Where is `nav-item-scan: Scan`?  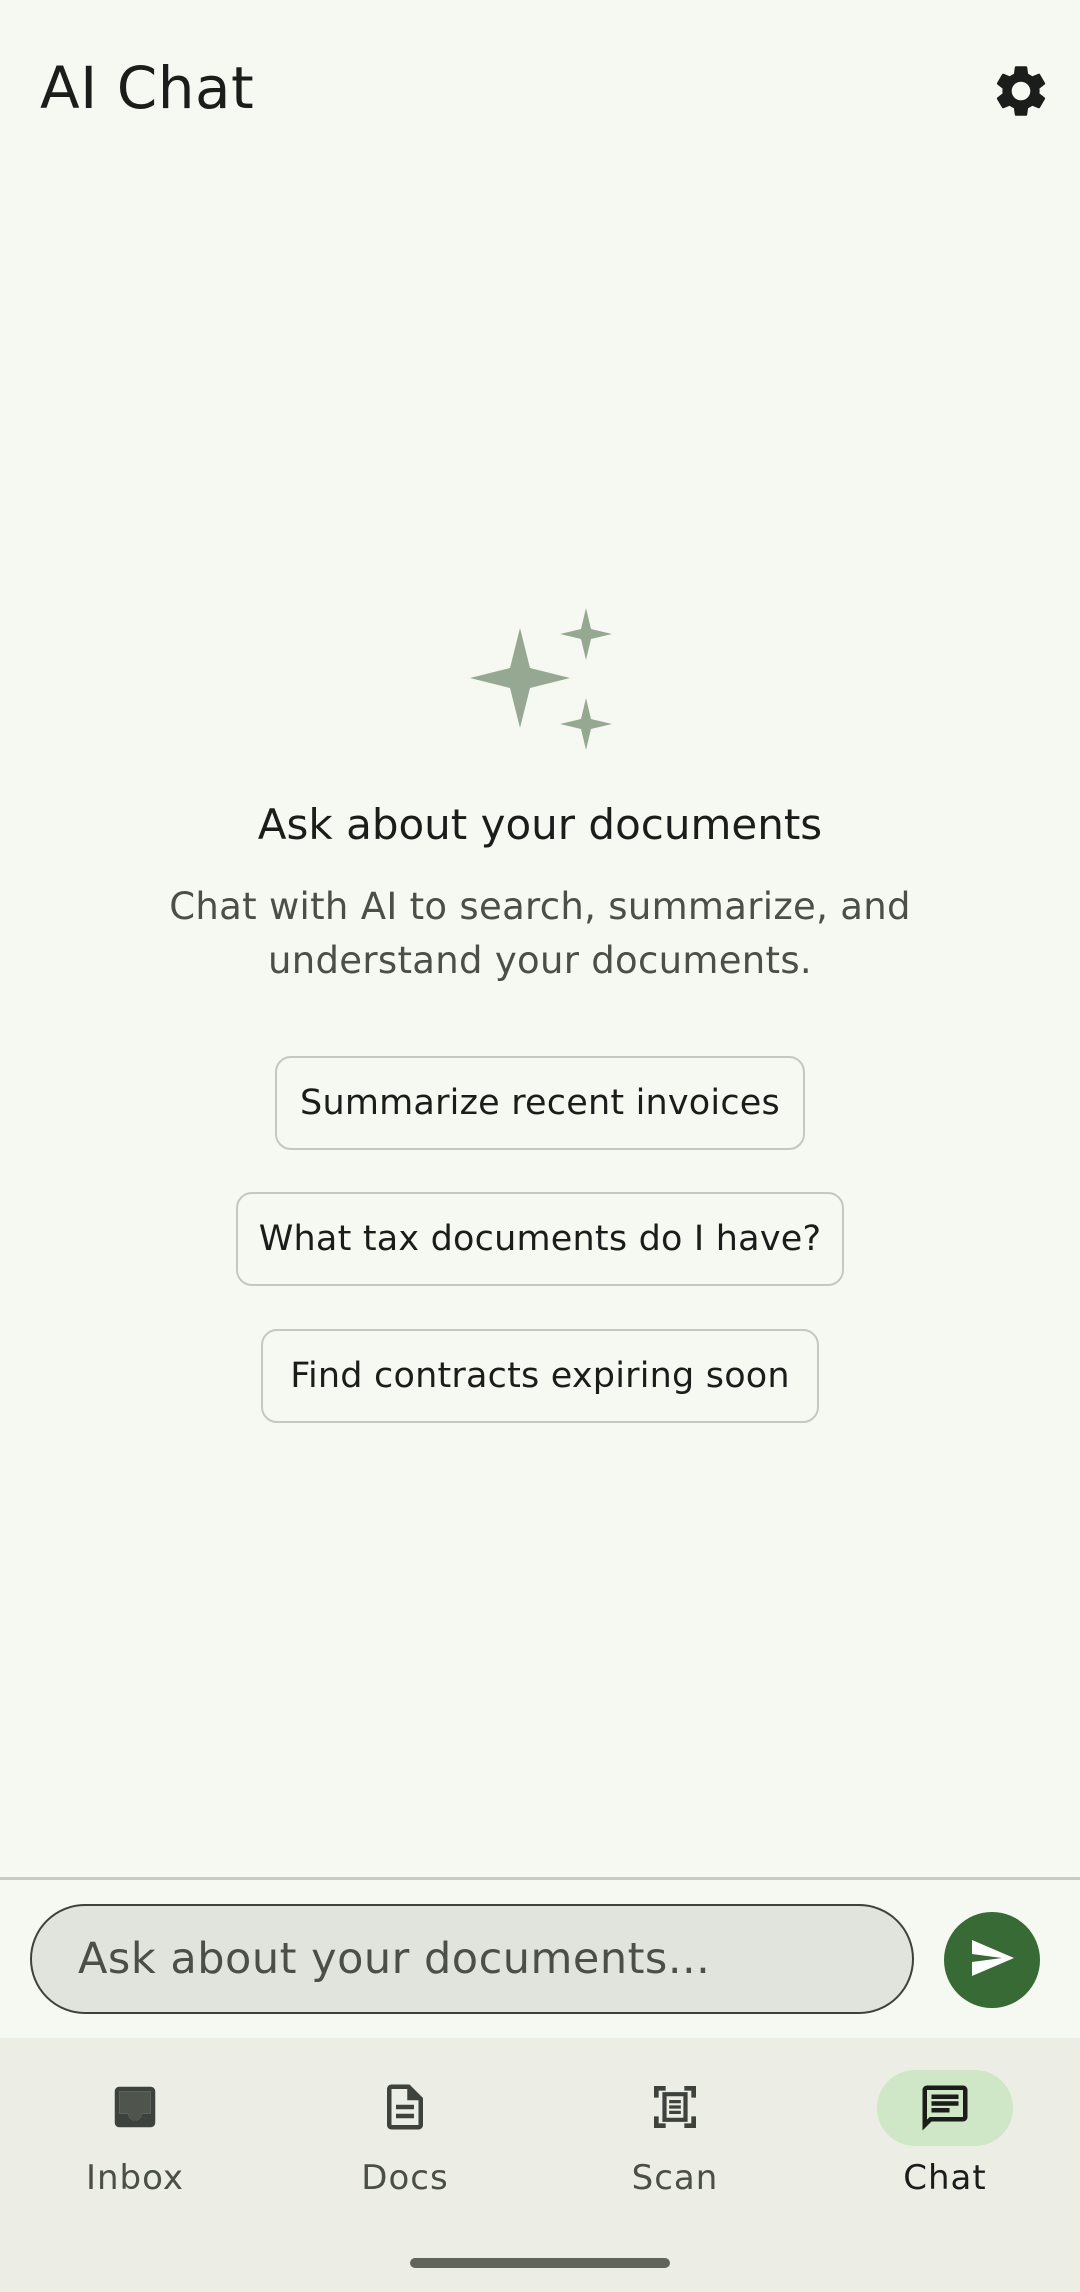 nav-item-scan: Scan is located at coordinates (675, 2138).